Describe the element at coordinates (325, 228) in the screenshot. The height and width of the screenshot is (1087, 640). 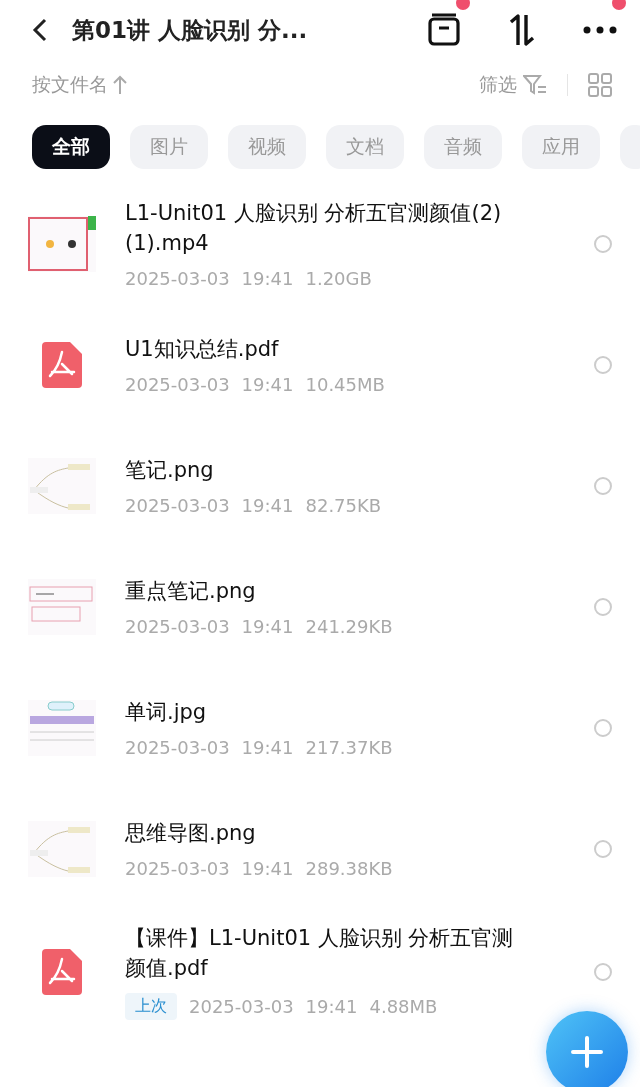
I see `file-name: L1-Unit01 人脸识别 分析五官测颜值(2) (1).mp4` at that location.